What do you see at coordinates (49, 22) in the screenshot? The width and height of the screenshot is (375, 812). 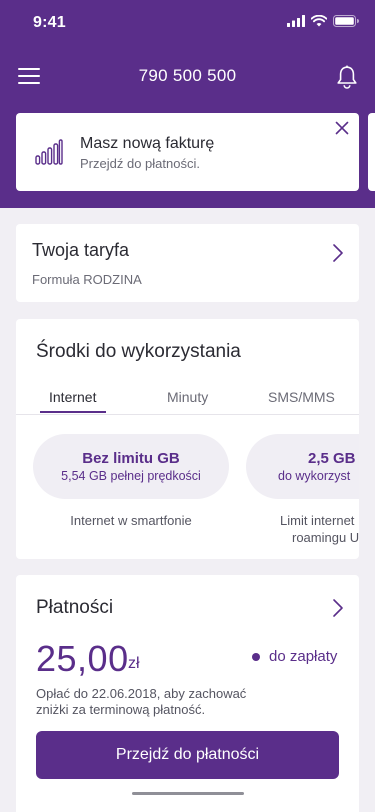 I see `status-time: 9:41` at bounding box center [49, 22].